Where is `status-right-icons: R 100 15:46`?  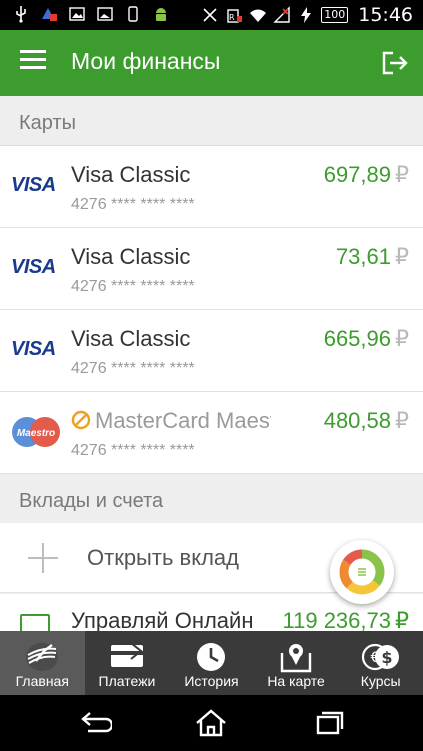
status-right-icons: R 100 15:46 is located at coordinates (307, 15).